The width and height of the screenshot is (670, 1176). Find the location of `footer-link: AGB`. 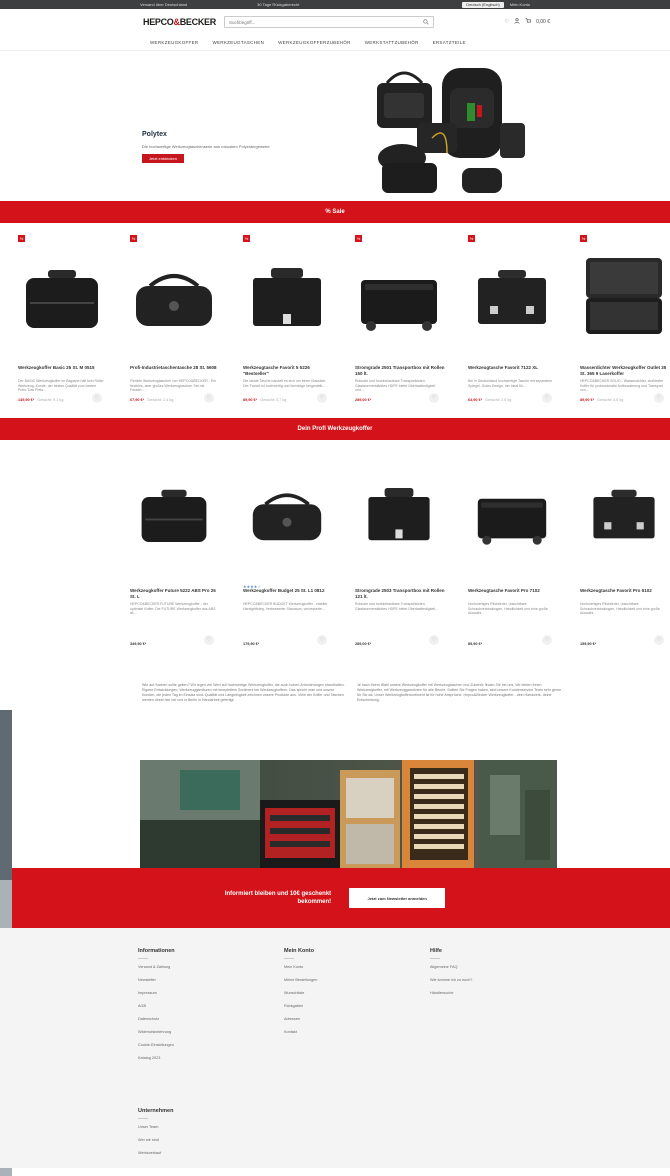

footer-link: AGB is located at coordinates (156, 1010).